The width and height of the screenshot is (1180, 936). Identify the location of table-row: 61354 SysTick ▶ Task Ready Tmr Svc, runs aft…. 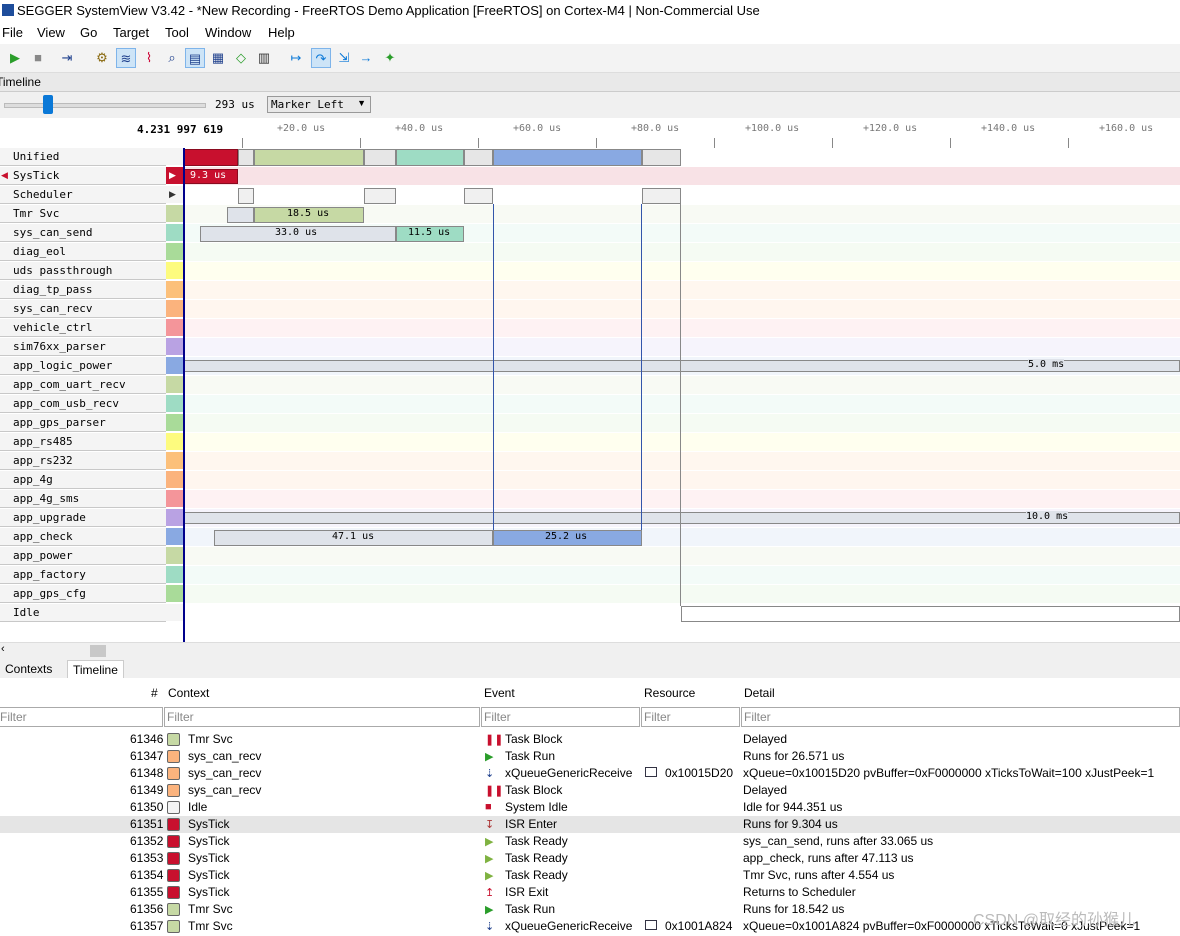
(590, 875).